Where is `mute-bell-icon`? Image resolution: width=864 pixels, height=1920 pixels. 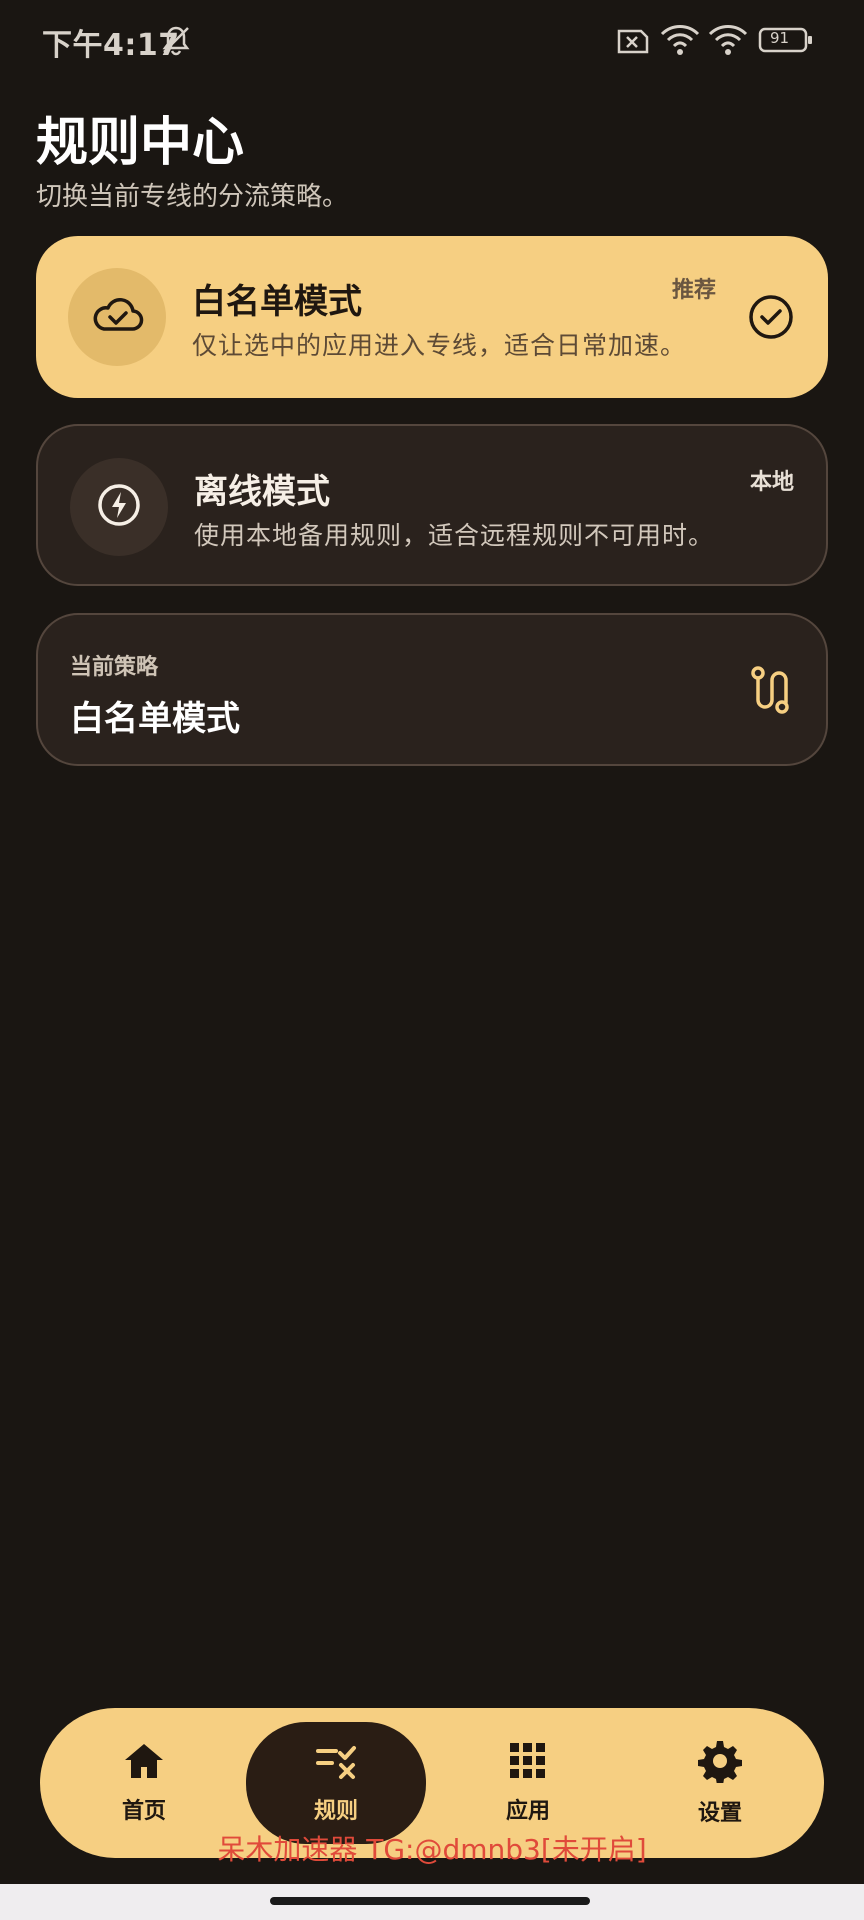
mute-bell-icon is located at coordinates (176, 42).